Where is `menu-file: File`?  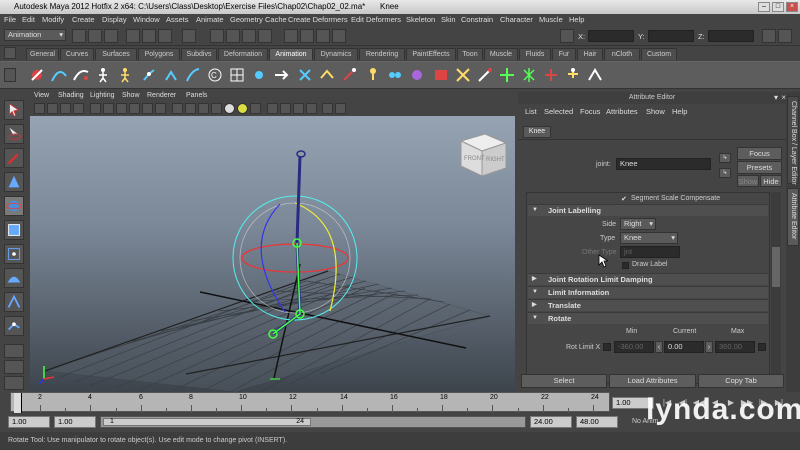
menu-file: File is located at coordinates (10, 19).